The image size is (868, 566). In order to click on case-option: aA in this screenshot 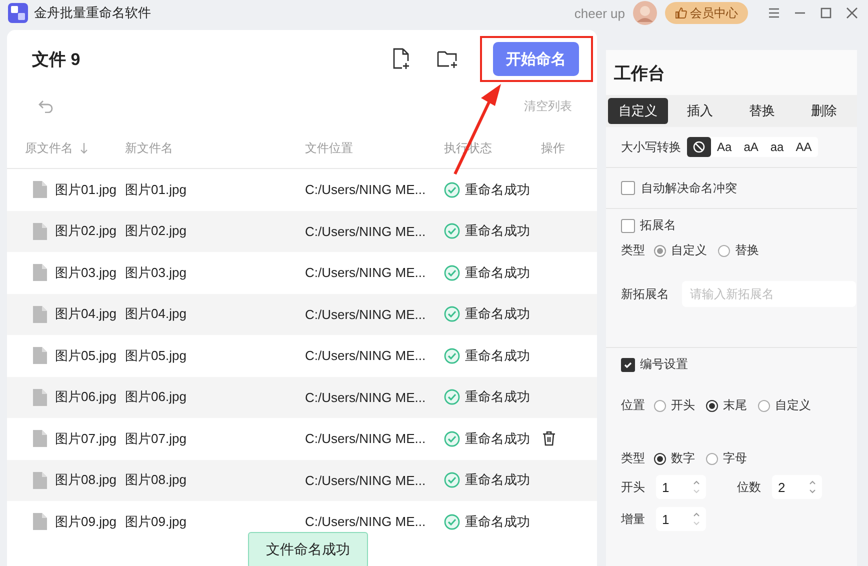, I will do `click(751, 147)`.